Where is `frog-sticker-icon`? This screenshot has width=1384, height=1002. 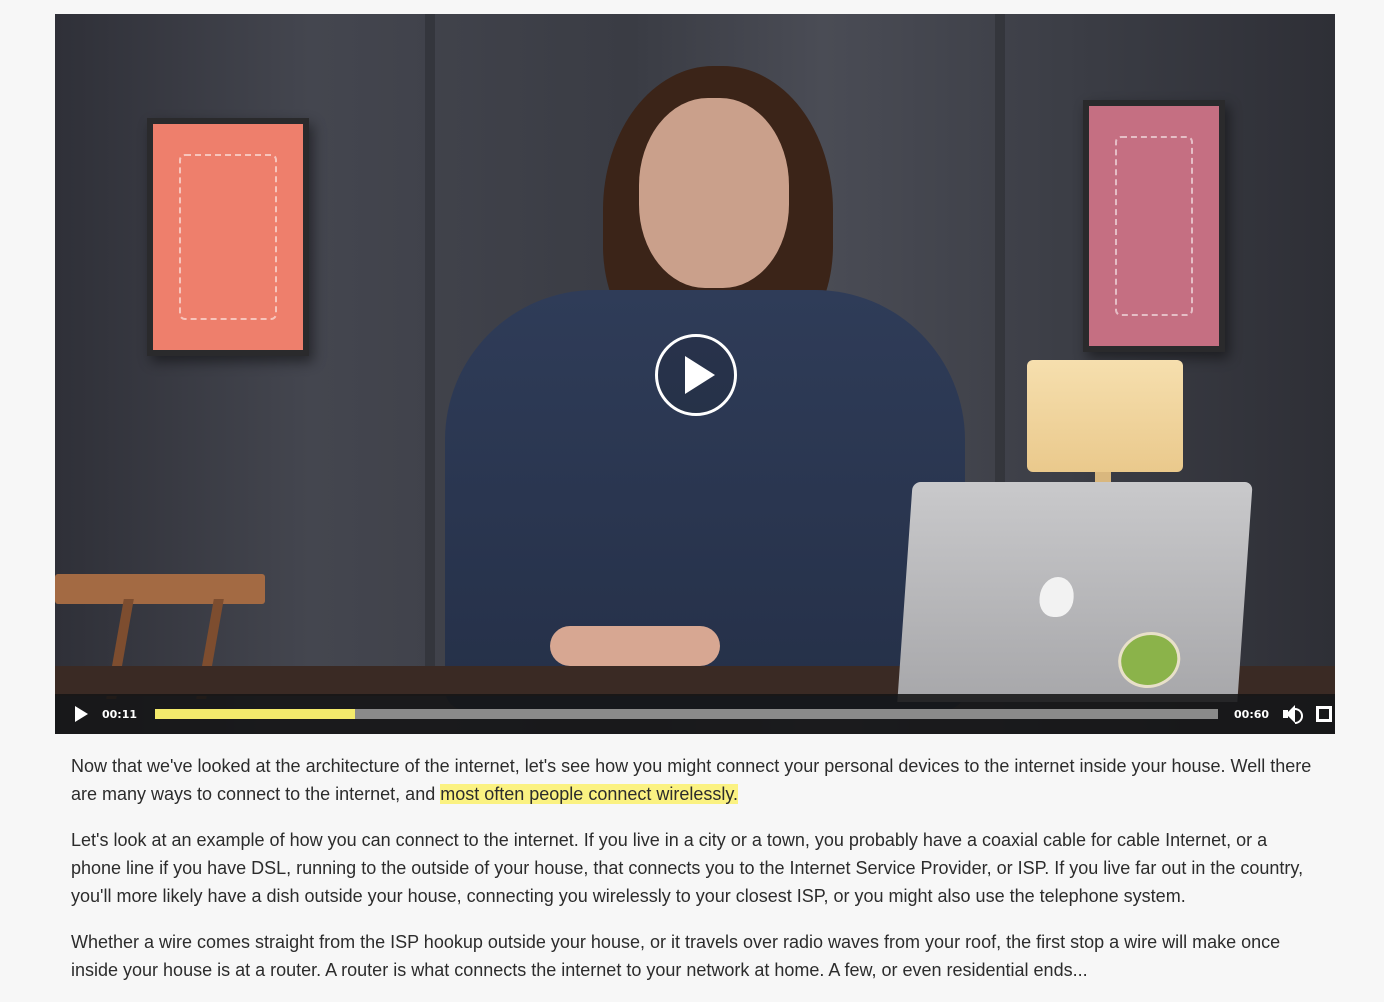 frog-sticker-icon is located at coordinates (1149, 660).